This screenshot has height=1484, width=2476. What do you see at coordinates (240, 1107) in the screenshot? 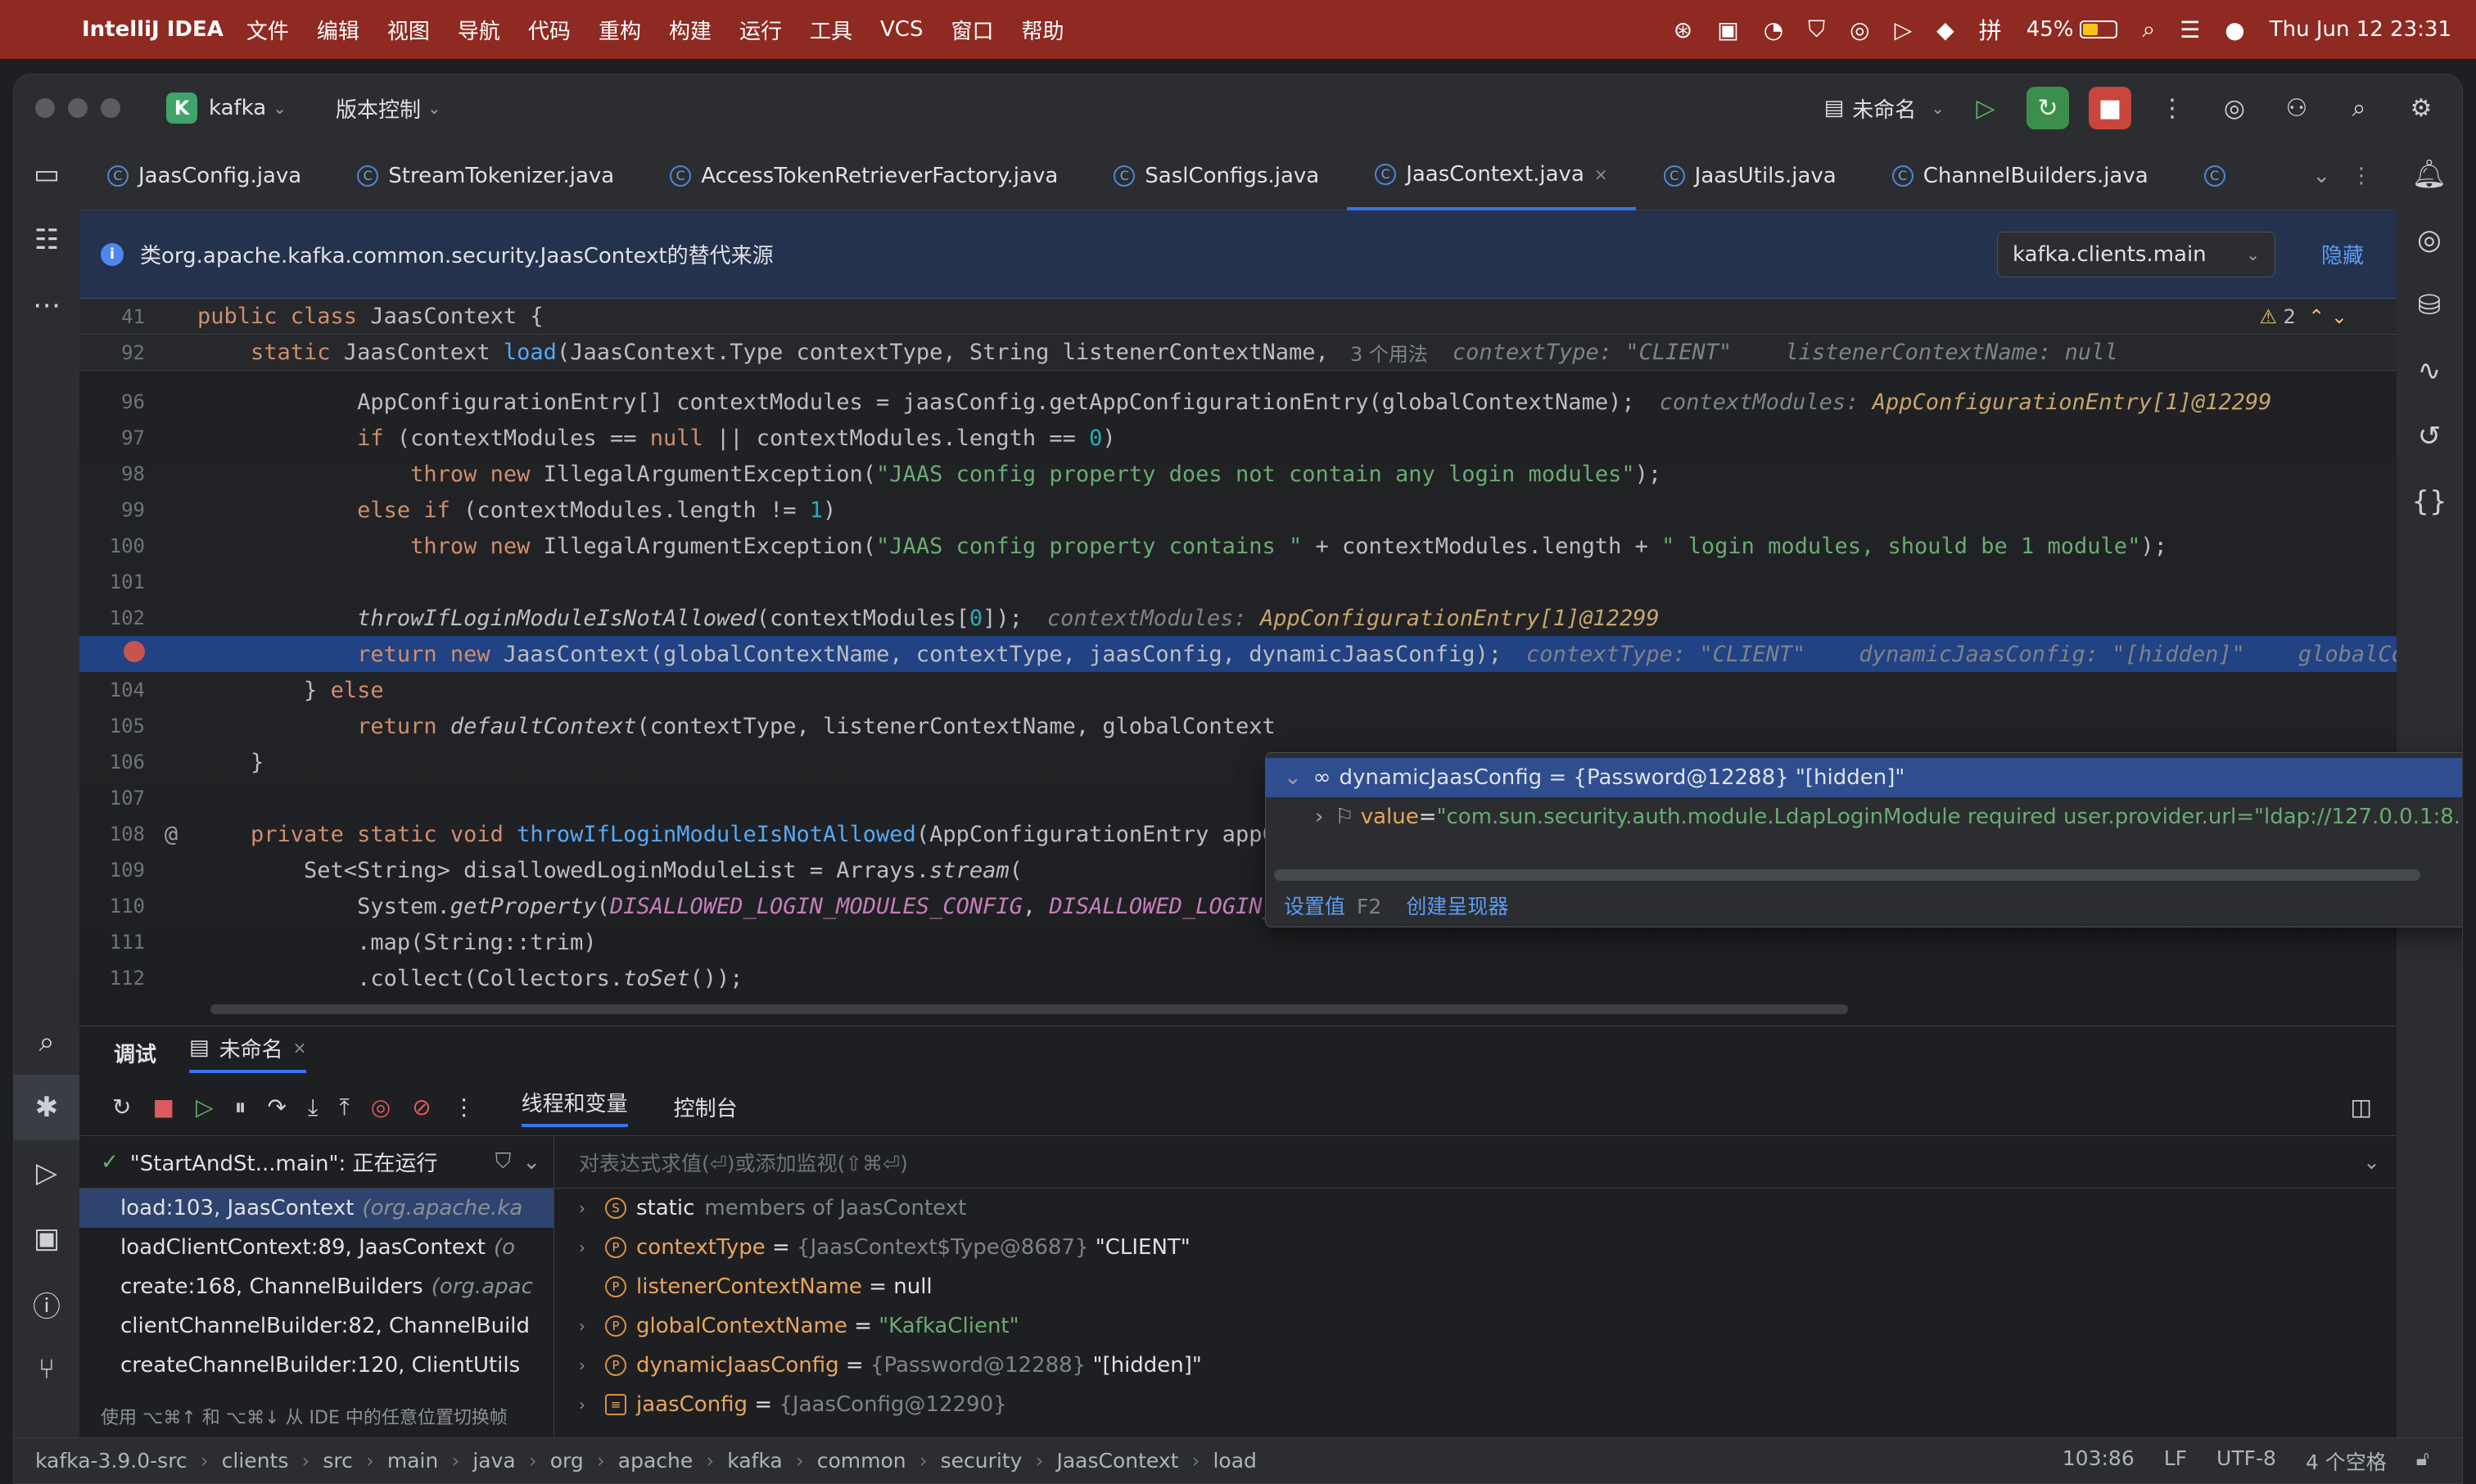
I see `pause-icon: ⏸` at bounding box center [240, 1107].